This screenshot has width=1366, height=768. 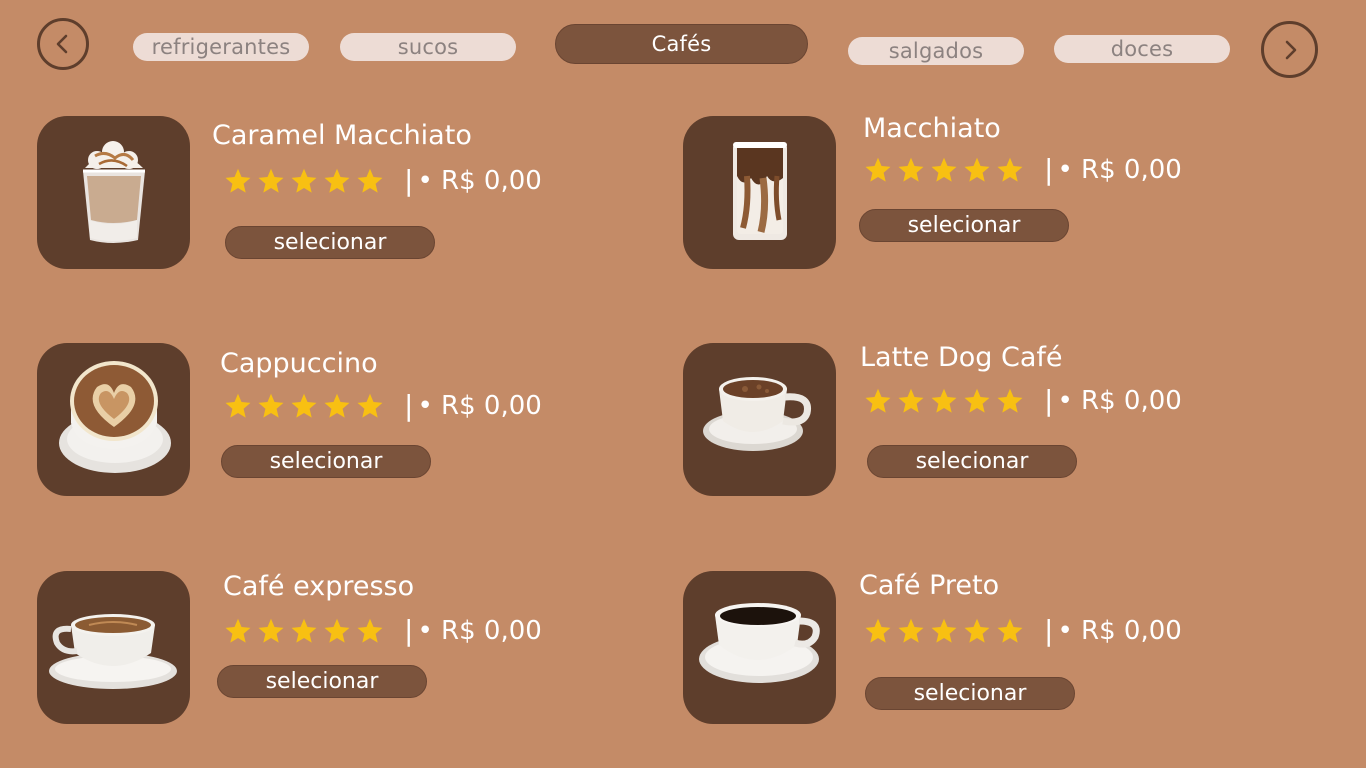 I want to click on cappuccino-latte-art-image, so click(x=113, y=419).